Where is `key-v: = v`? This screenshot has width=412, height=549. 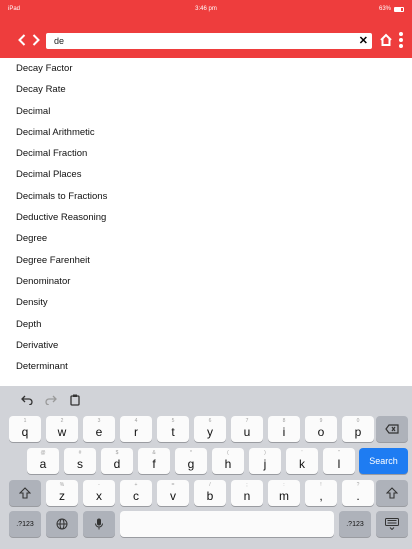
key-v: = v is located at coordinates (173, 493).